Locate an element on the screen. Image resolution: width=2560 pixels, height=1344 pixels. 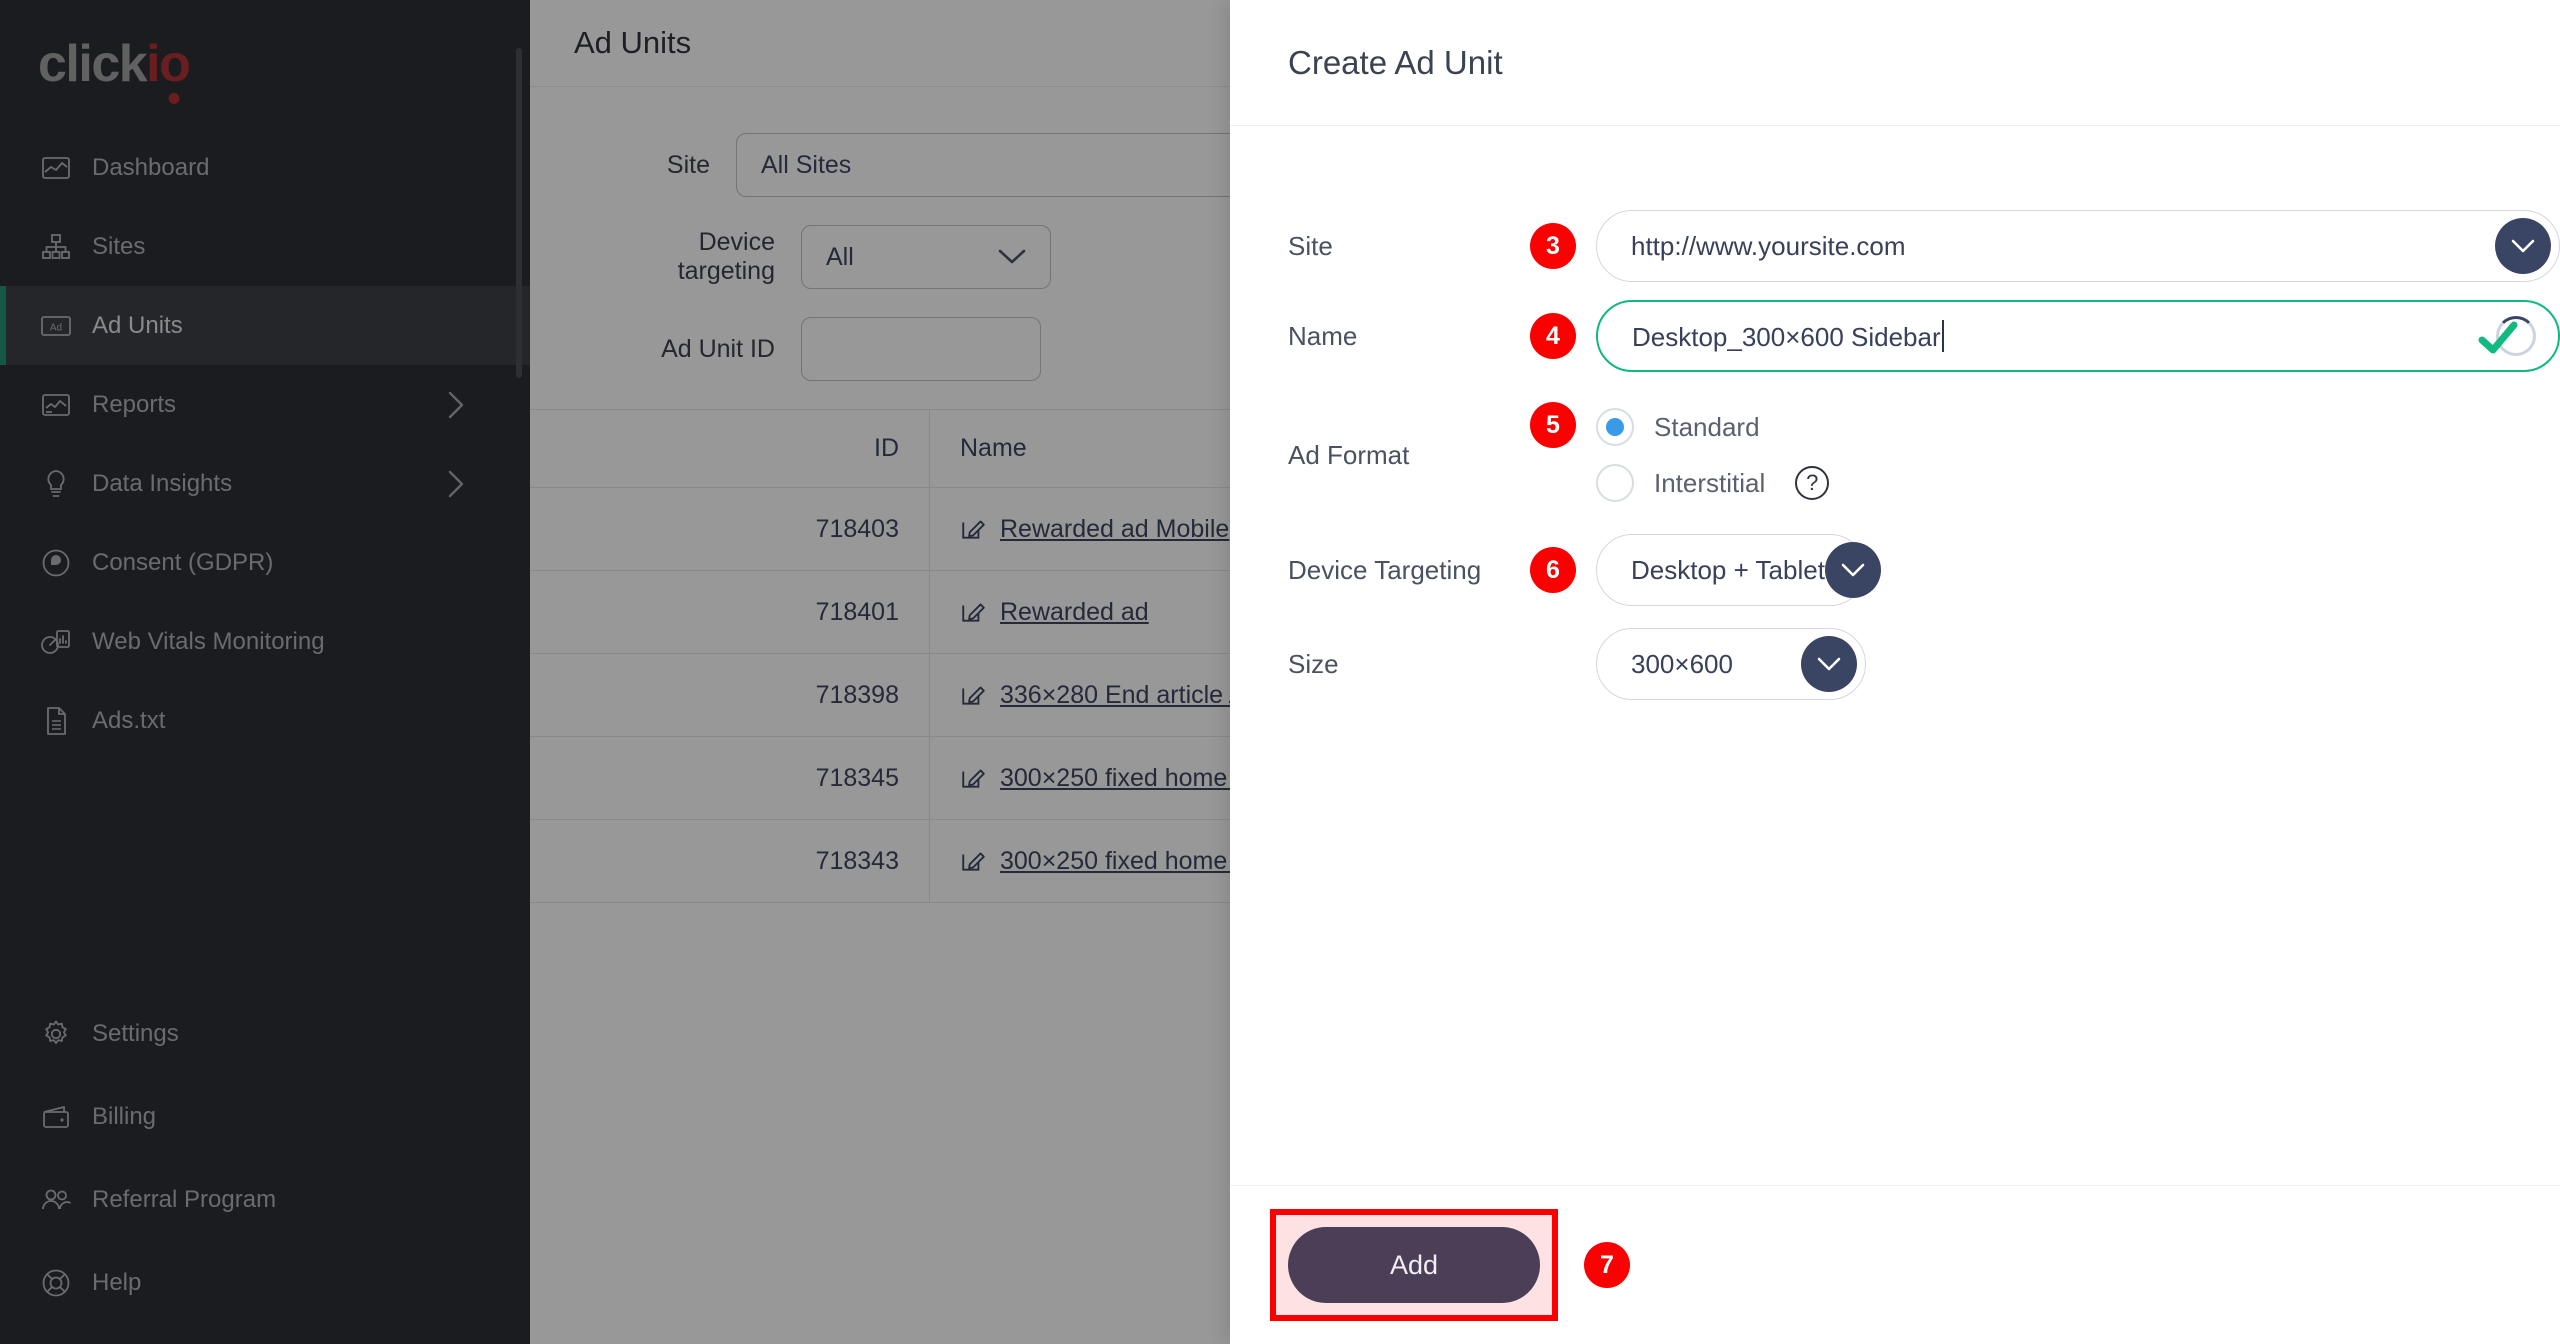
cell-name-link: 336×280 End article Al is located at coordinates (1125, 695).